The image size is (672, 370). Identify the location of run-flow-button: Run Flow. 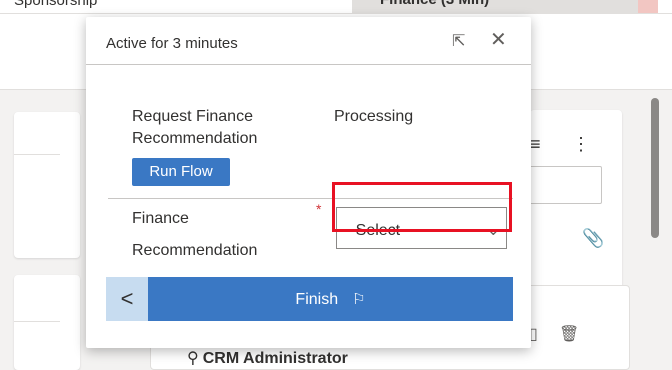
(181, 172).